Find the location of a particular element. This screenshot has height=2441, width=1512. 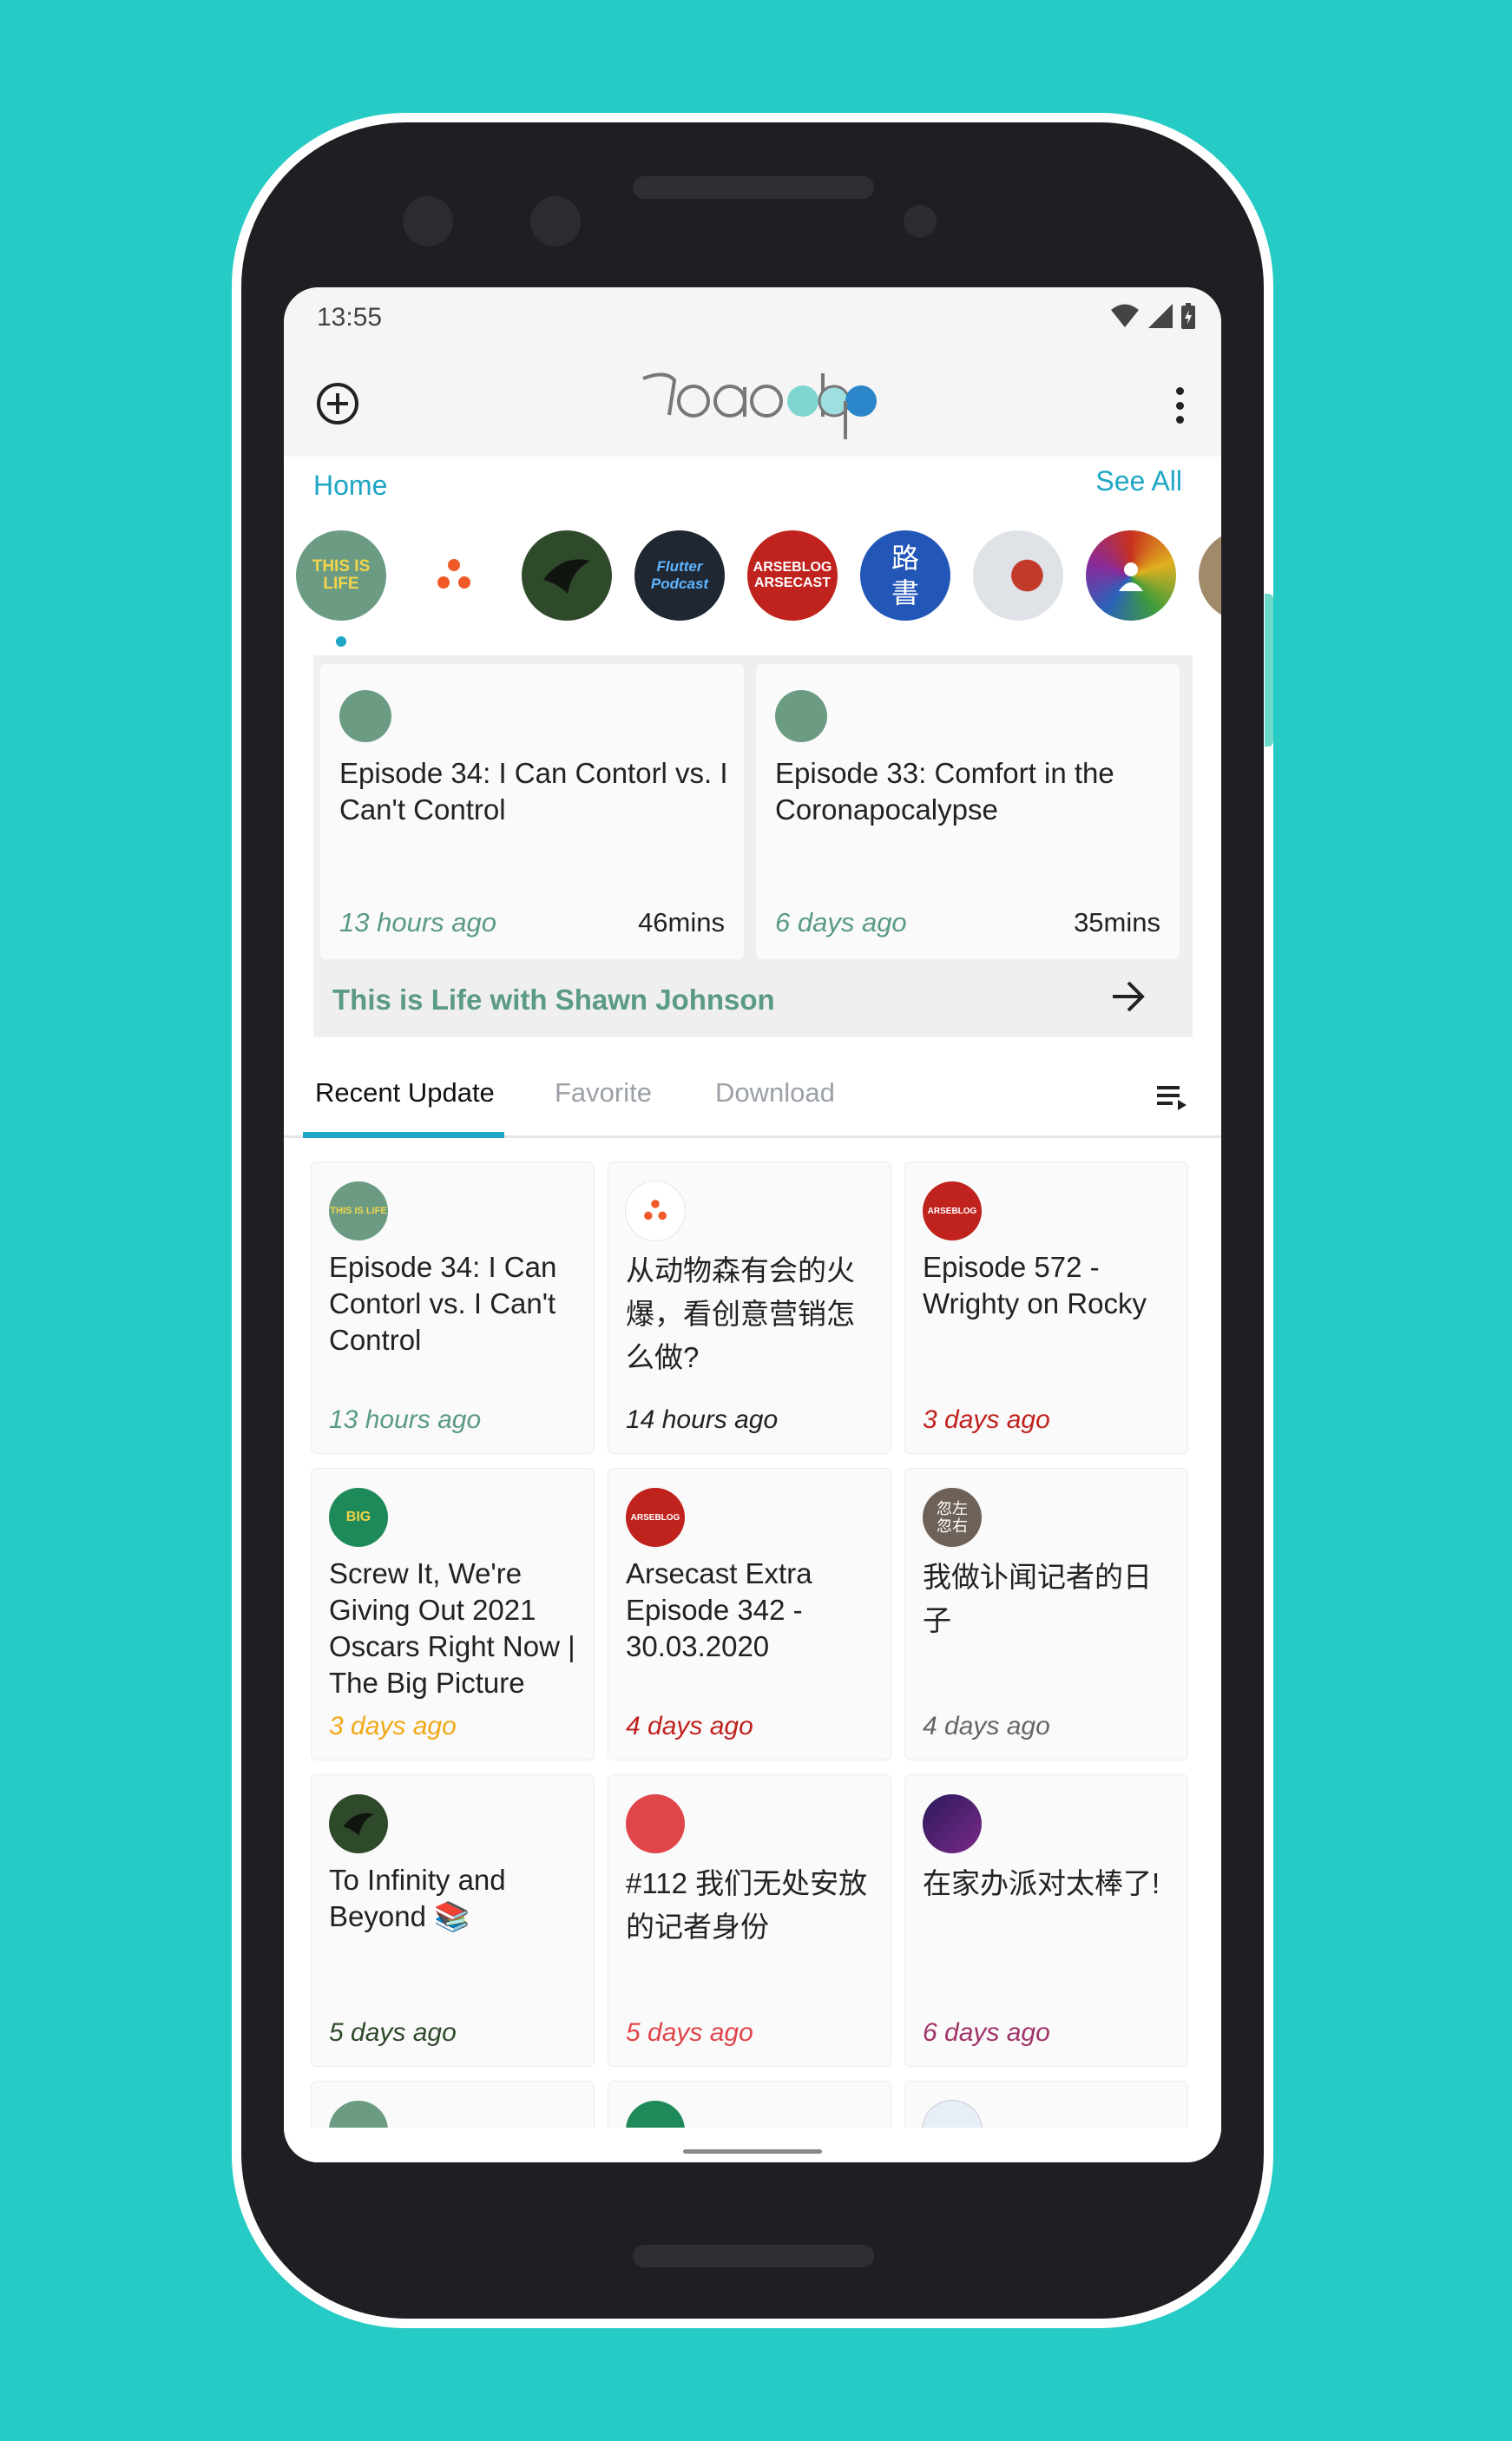

show-icon: BIG is located at coordinates (358, 1517).